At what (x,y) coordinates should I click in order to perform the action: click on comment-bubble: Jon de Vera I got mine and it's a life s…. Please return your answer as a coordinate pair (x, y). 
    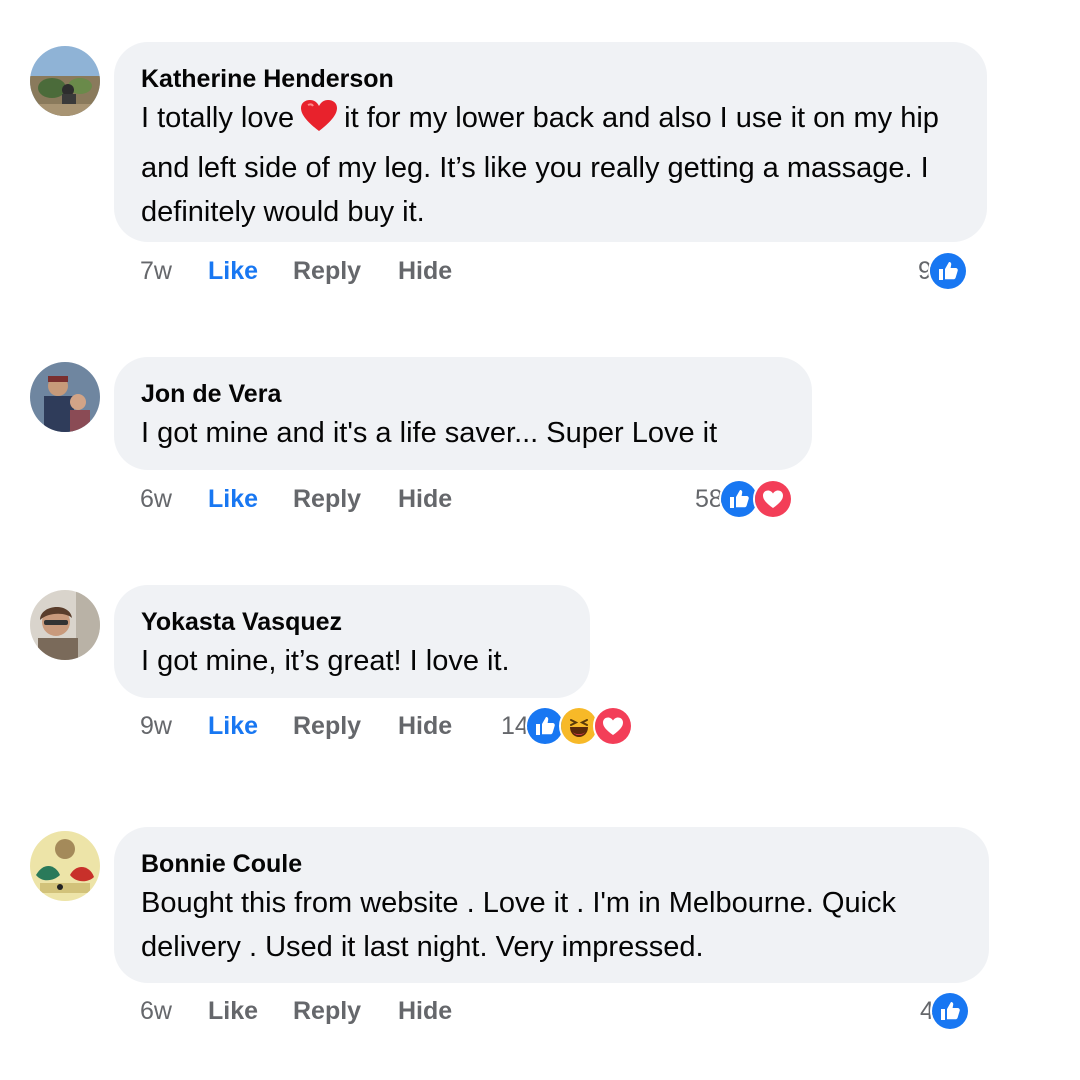
    Looking at the image, I should click on (463, 413).